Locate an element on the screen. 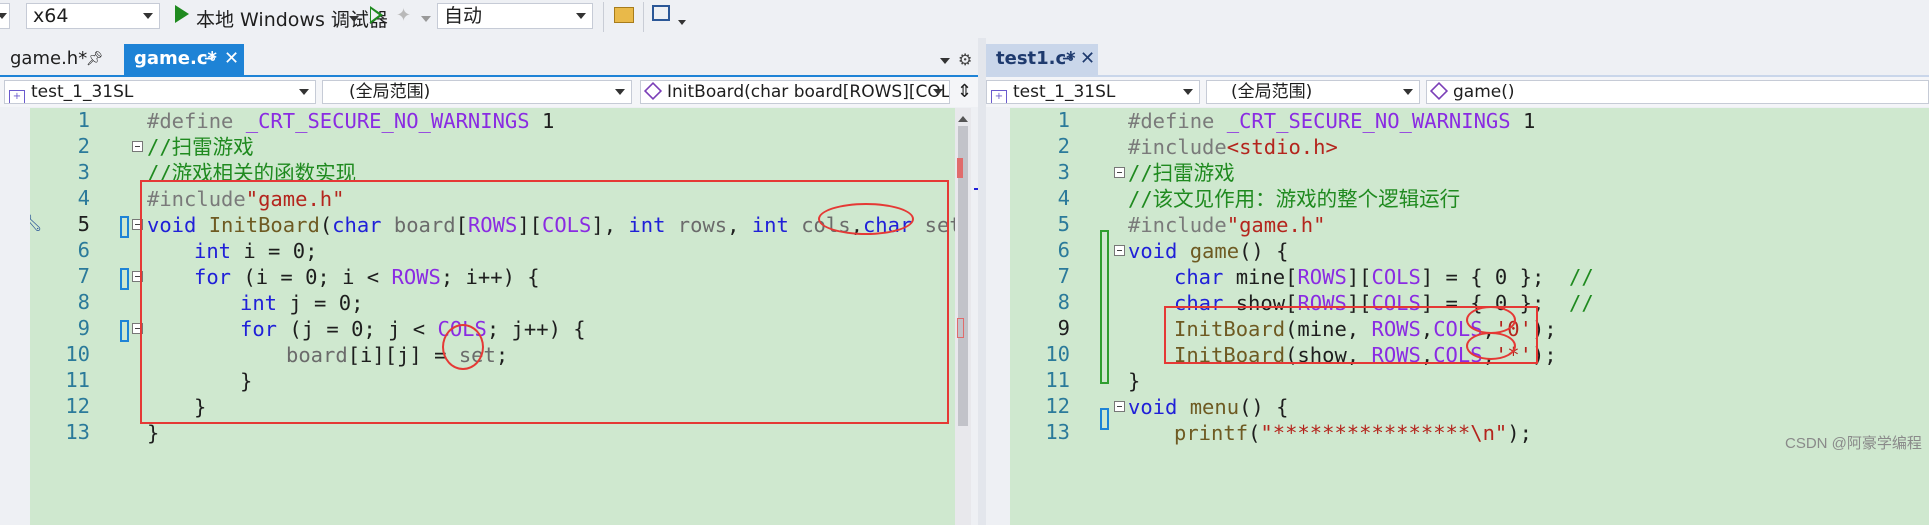 Image resolution: width=1929 pixels, height=525 pixels. hot-reload-dropdown-icon is located at coordinates (426, 19).